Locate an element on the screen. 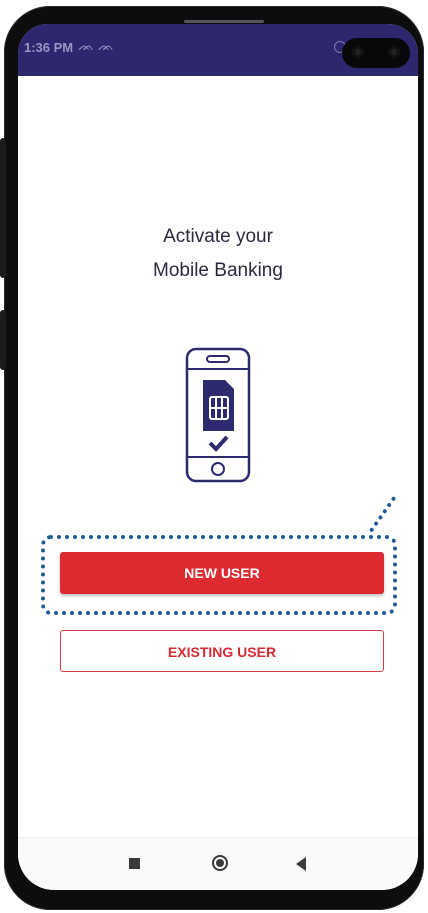 The width and height of the screenshot is (428, 913). volume-button is located at coordinates (3, 340).